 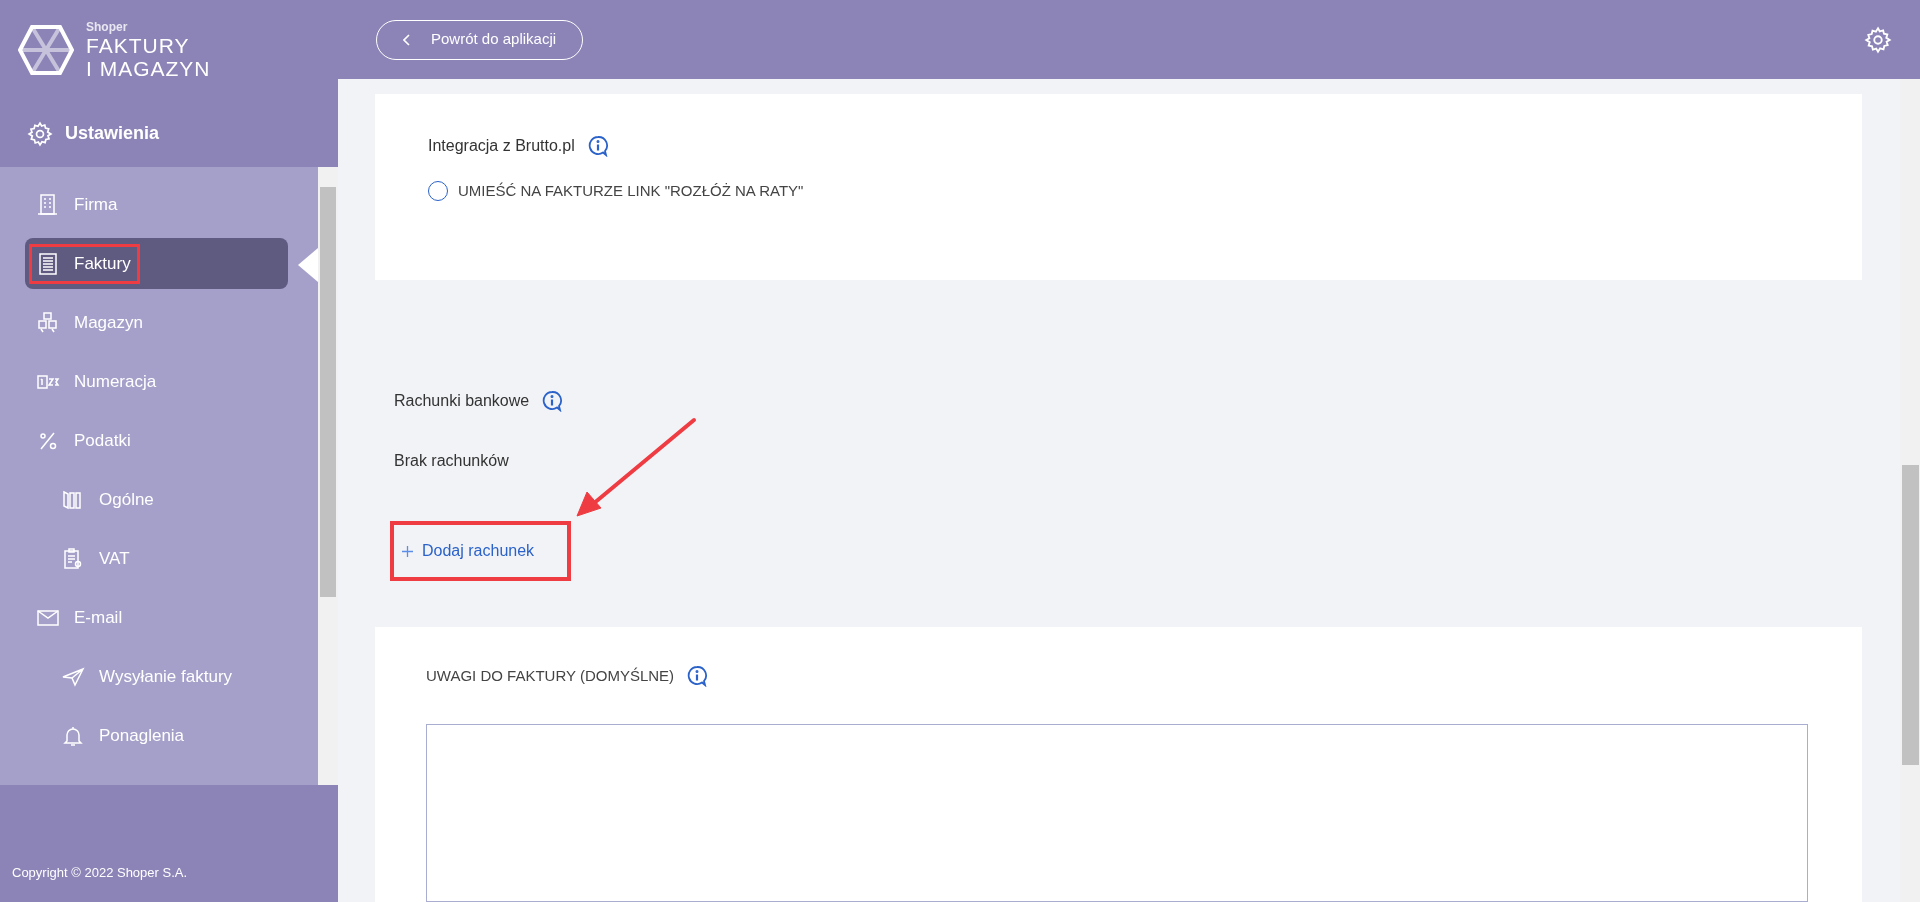 I want to click on copyright-text: Copyright © 2022 Shoper S.A., so click(x=100, y=872).